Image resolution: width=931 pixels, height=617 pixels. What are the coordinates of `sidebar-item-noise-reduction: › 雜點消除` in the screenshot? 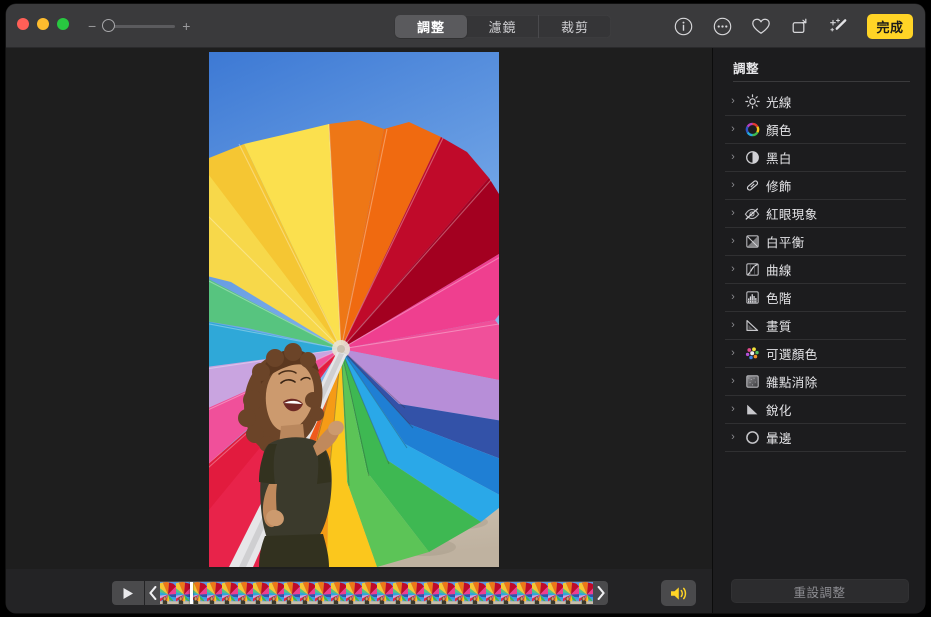 It's located at (815, 382).